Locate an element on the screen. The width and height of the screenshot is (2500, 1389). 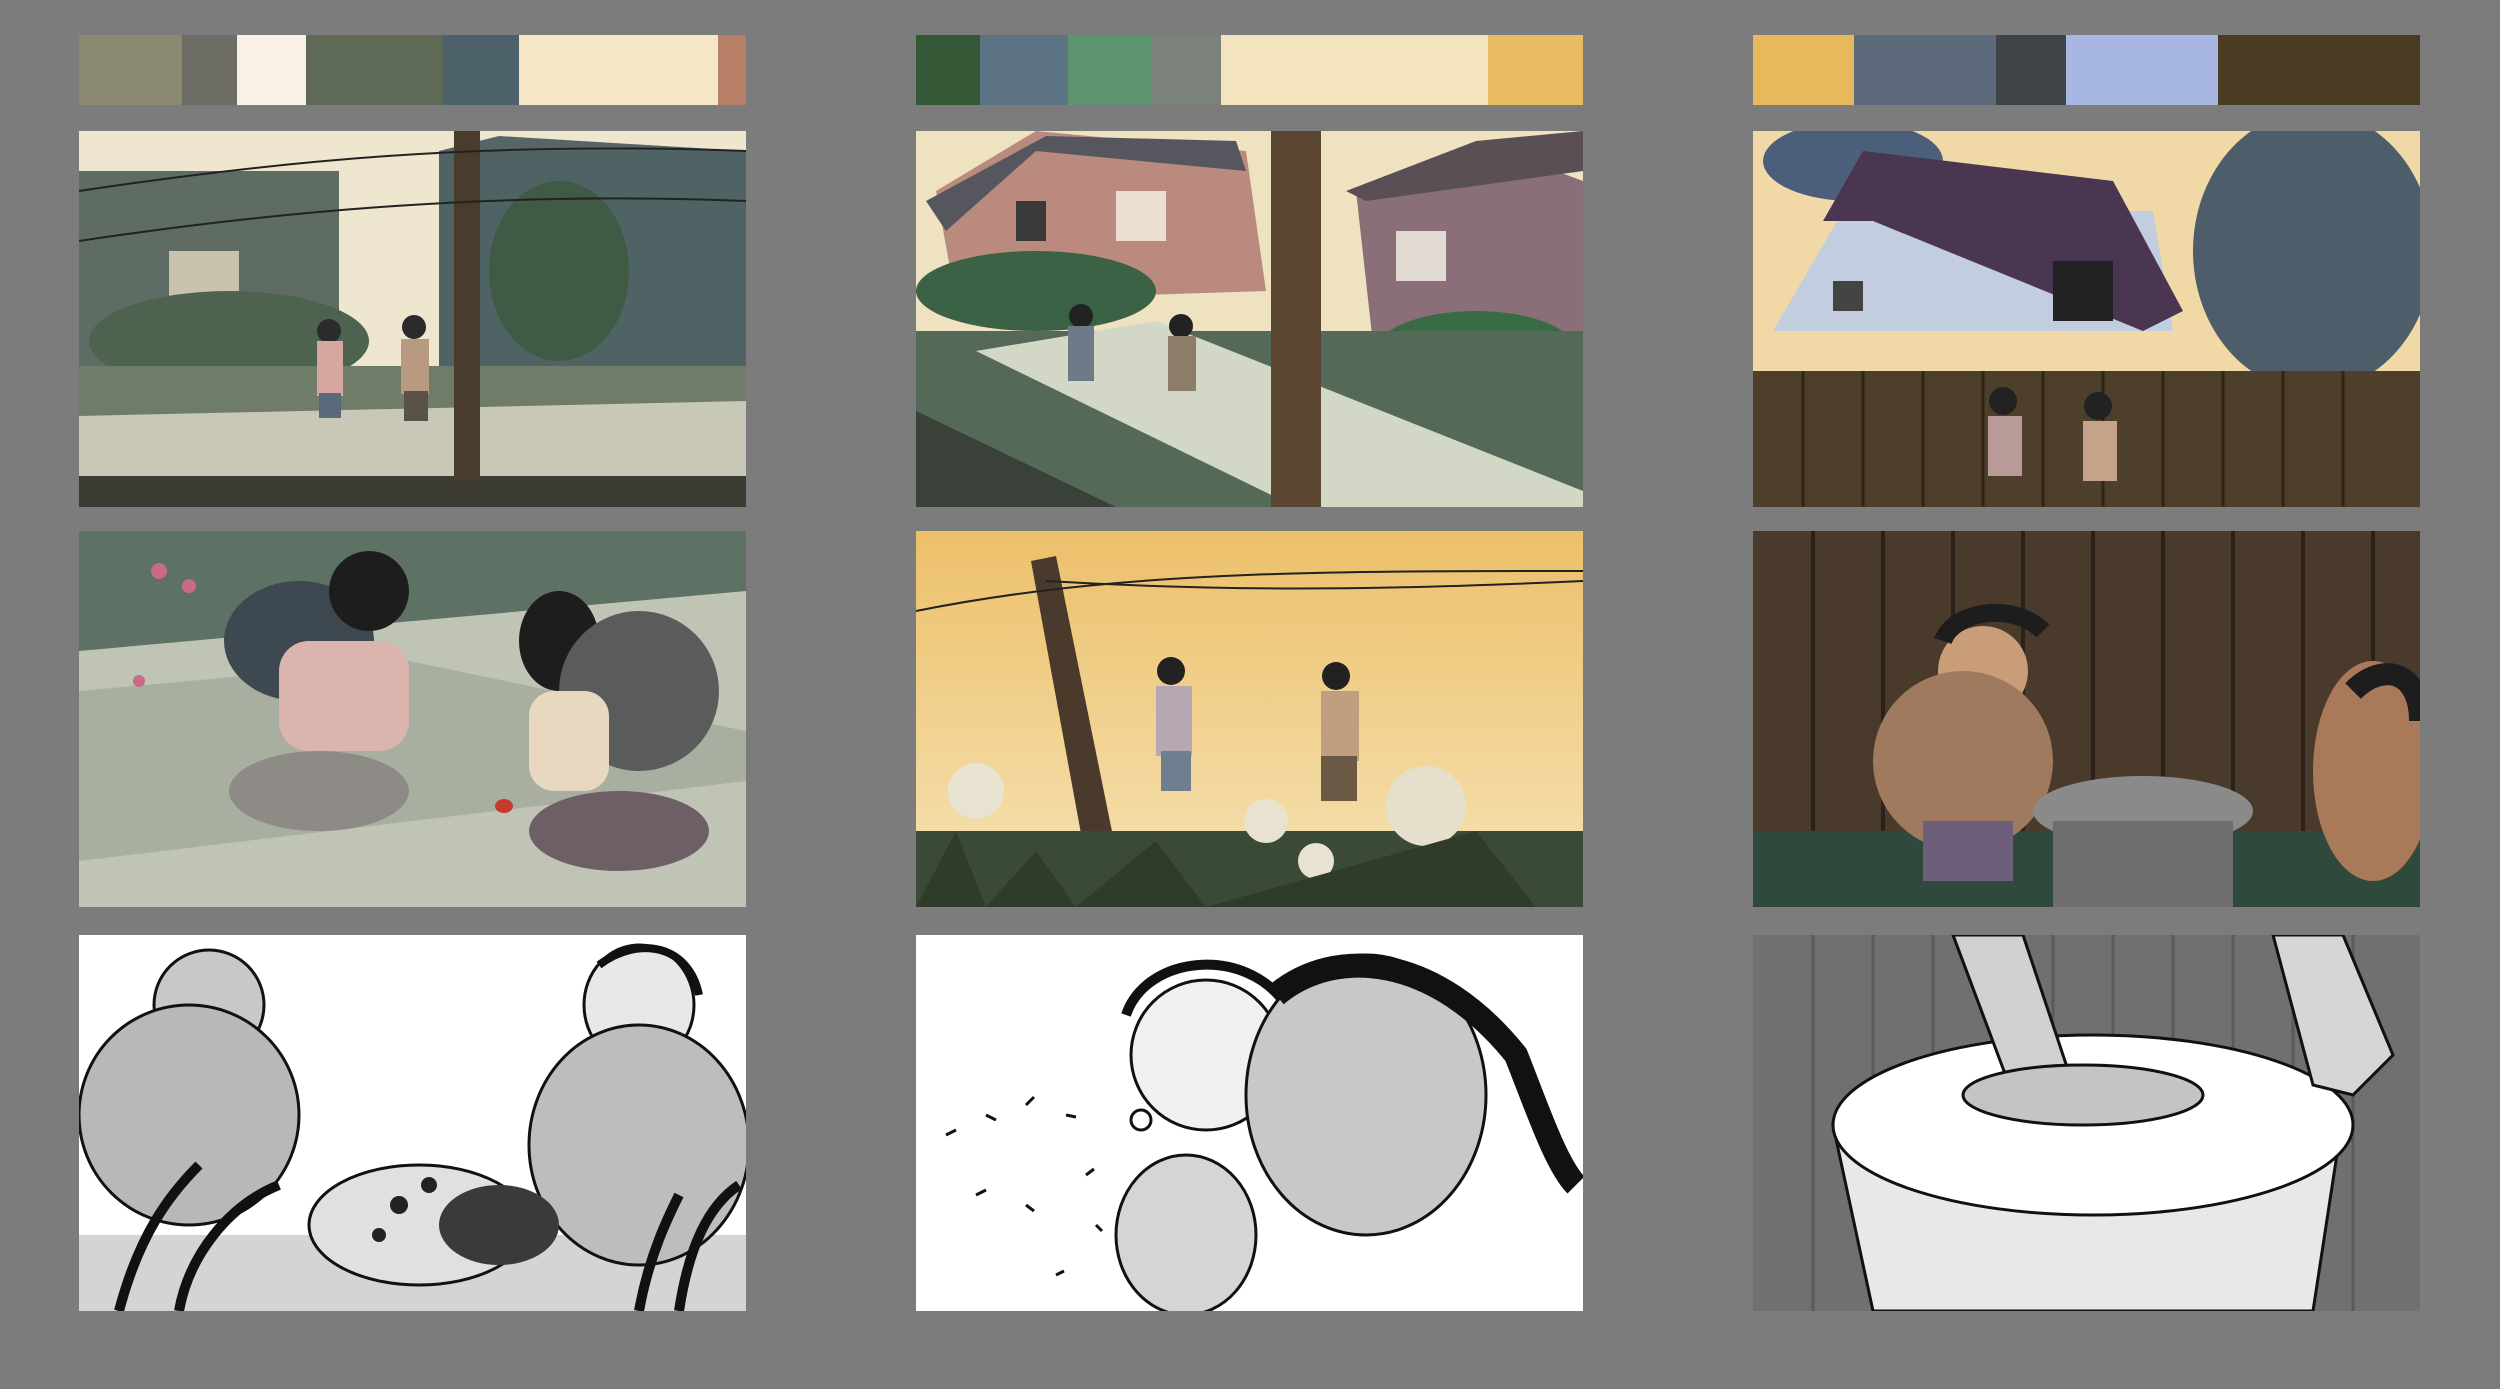
scene-girls-lifting-trash-lid is located at coordinates (2086, 719).